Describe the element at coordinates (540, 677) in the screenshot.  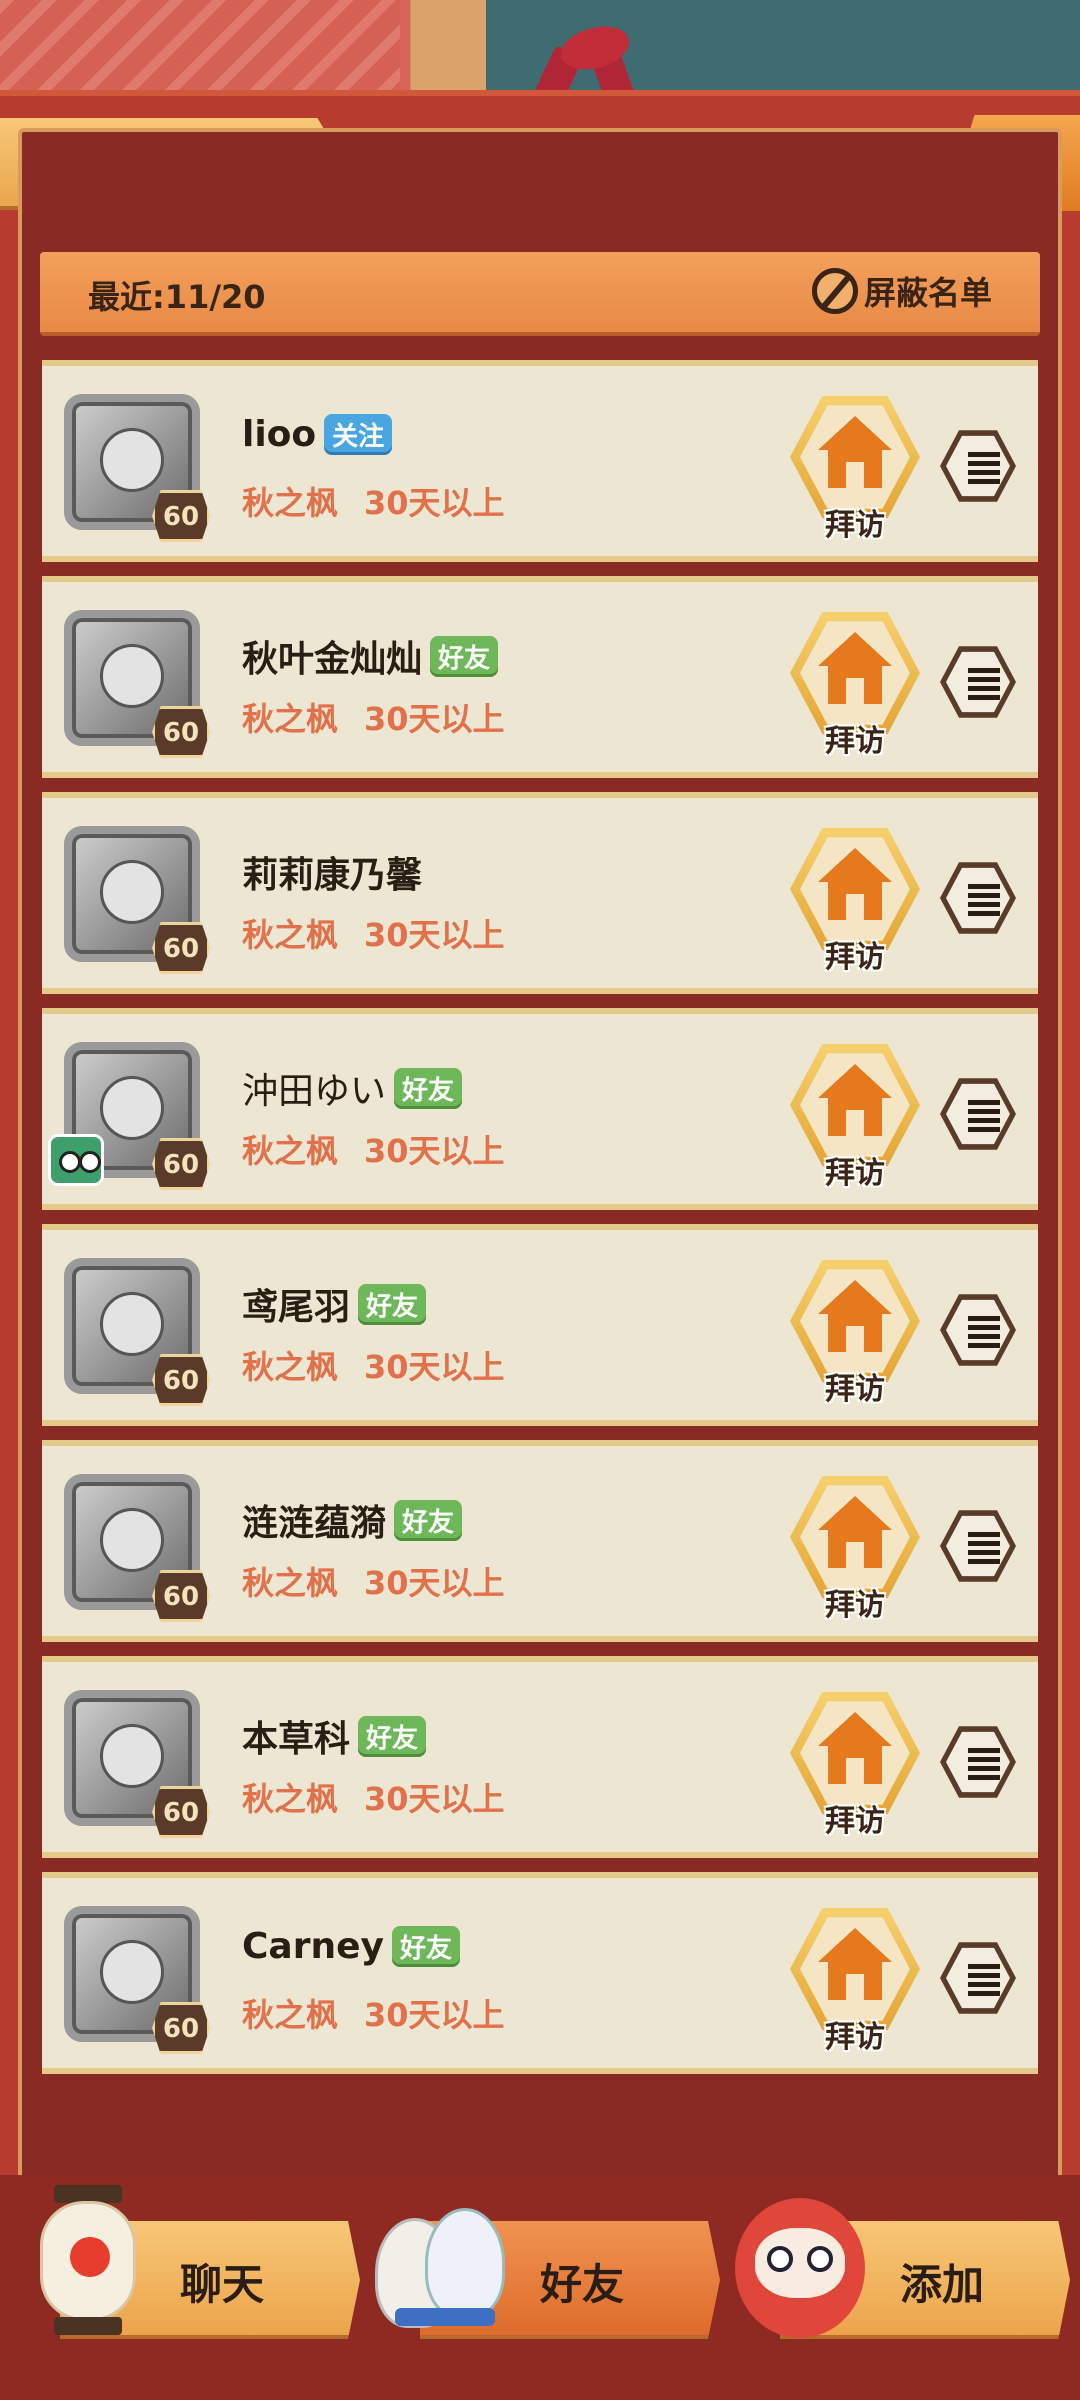
I see `friend-row: 60 秋叶金灿灿 好友 秋之枫 30天以上 拜访` at that location.